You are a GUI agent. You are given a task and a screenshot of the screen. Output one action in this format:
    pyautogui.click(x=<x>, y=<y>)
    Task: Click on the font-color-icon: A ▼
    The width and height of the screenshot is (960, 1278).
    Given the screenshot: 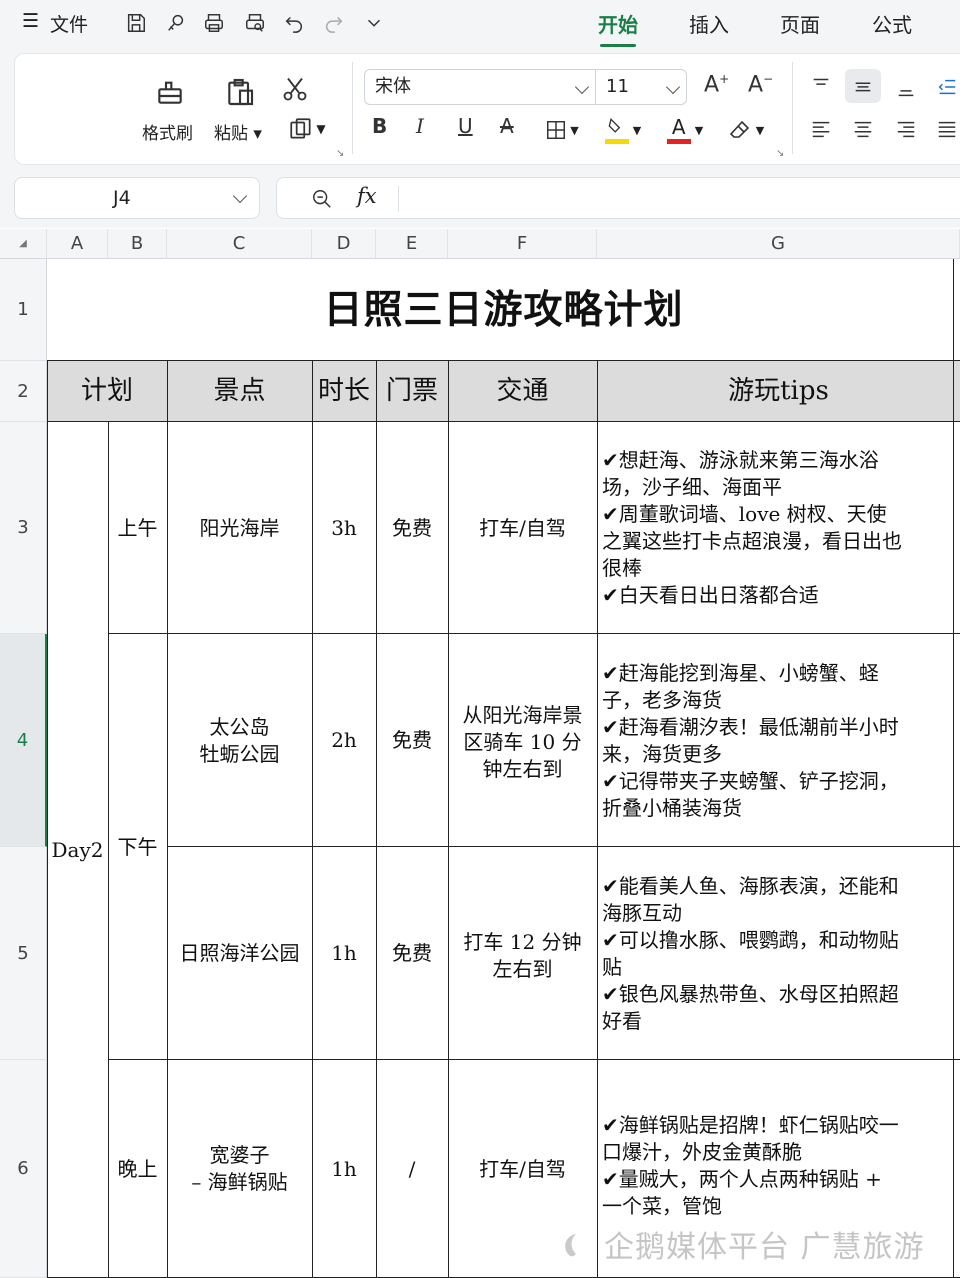 What is the action you would take?
    pyautogui.click(x=685, y=130)
    